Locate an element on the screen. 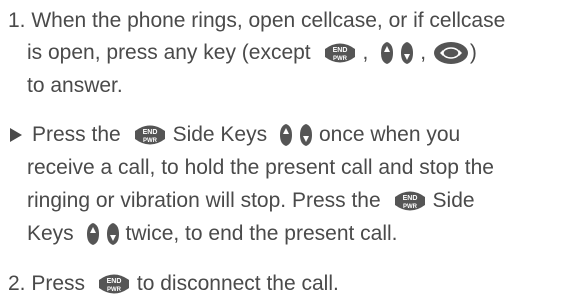  note-text-4b: twice, to end the present call. is located at coordinates (261, 233).